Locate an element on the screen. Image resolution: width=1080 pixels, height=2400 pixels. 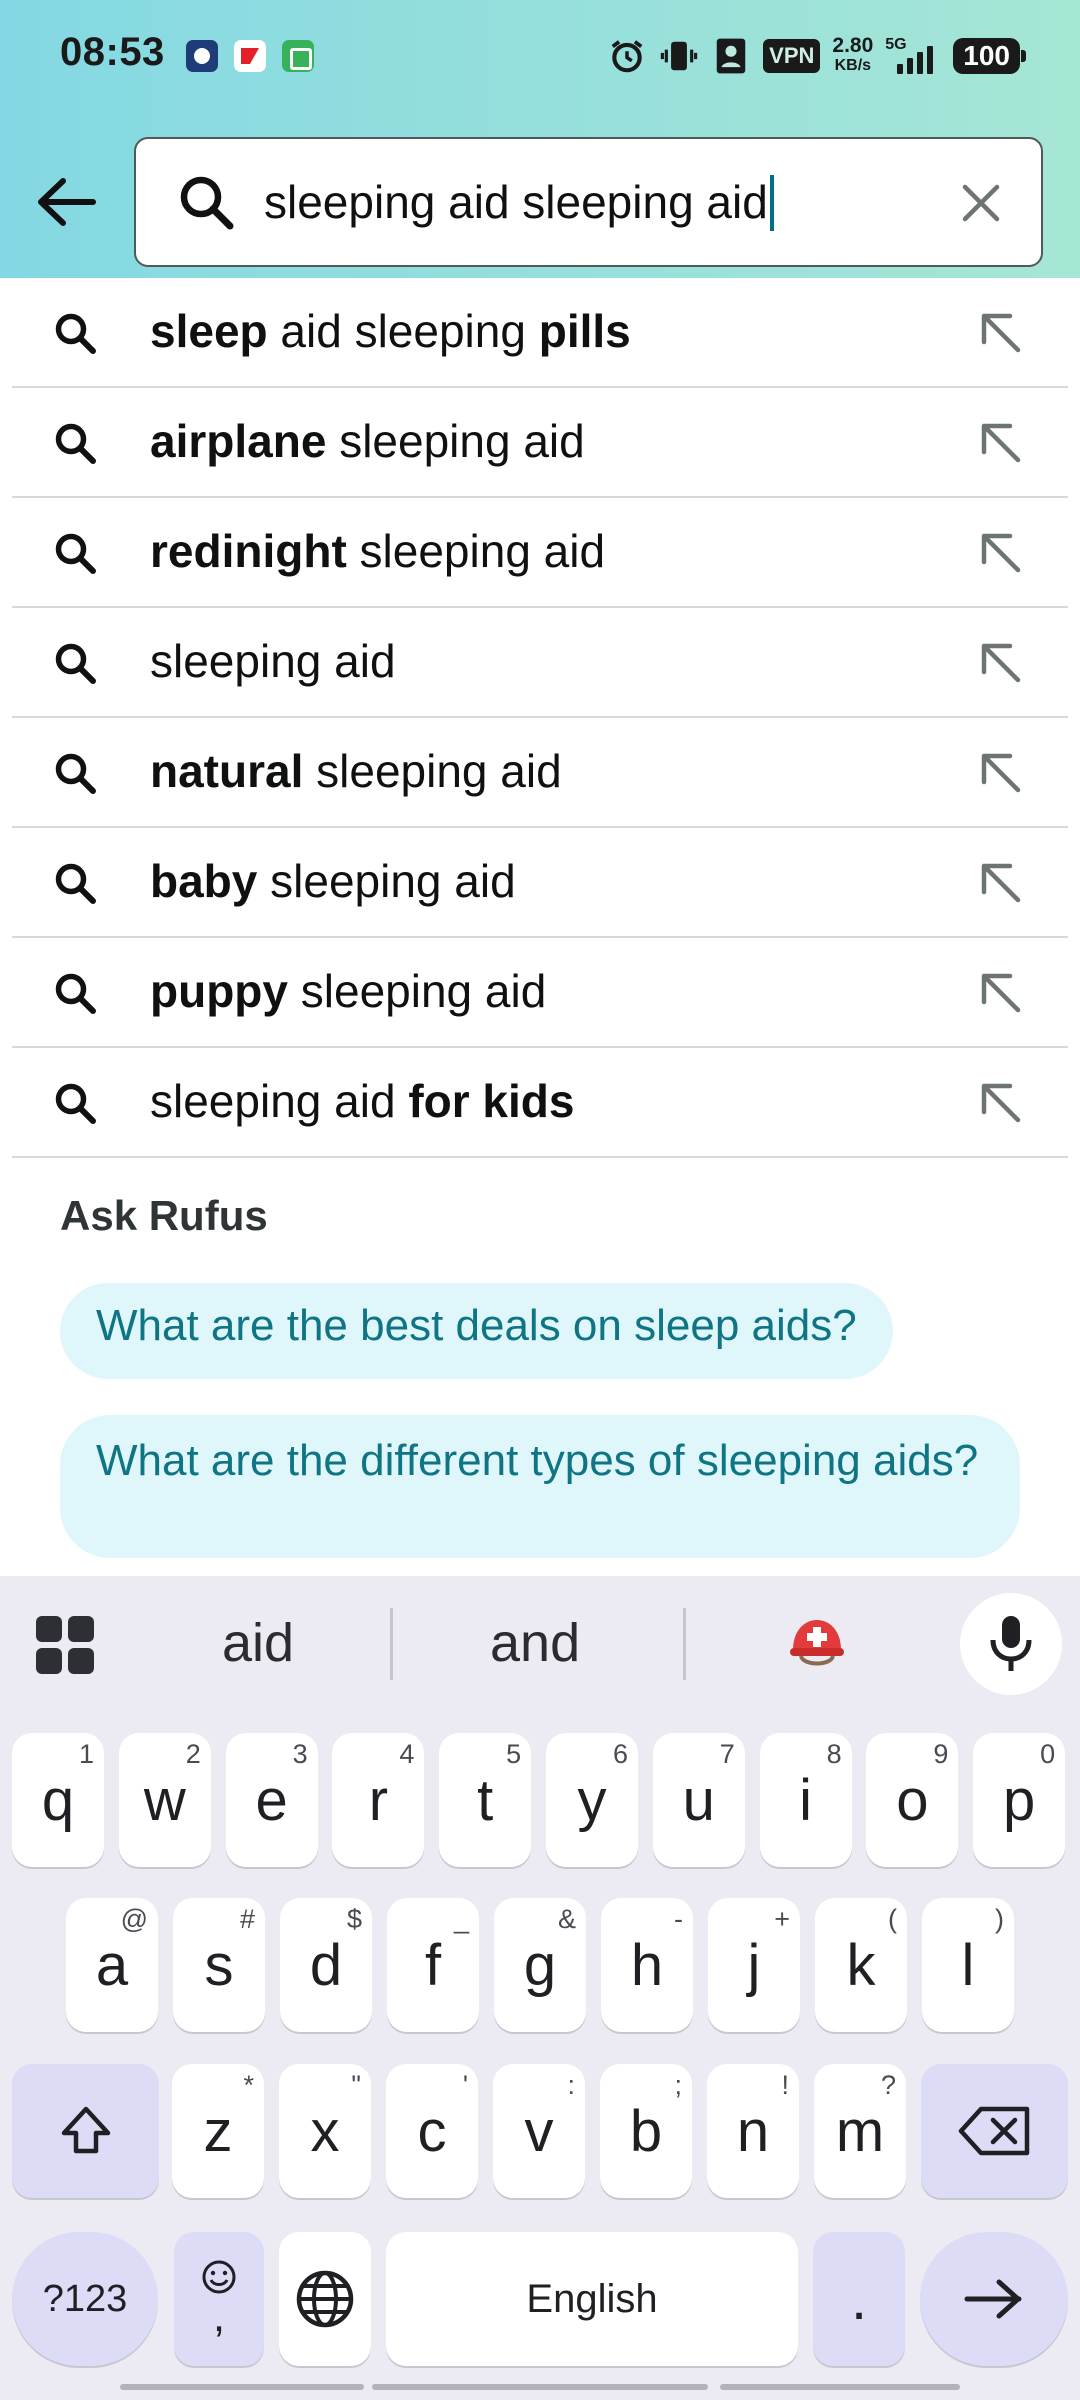
key-e: e3 is located at coordinates (271, 1800).